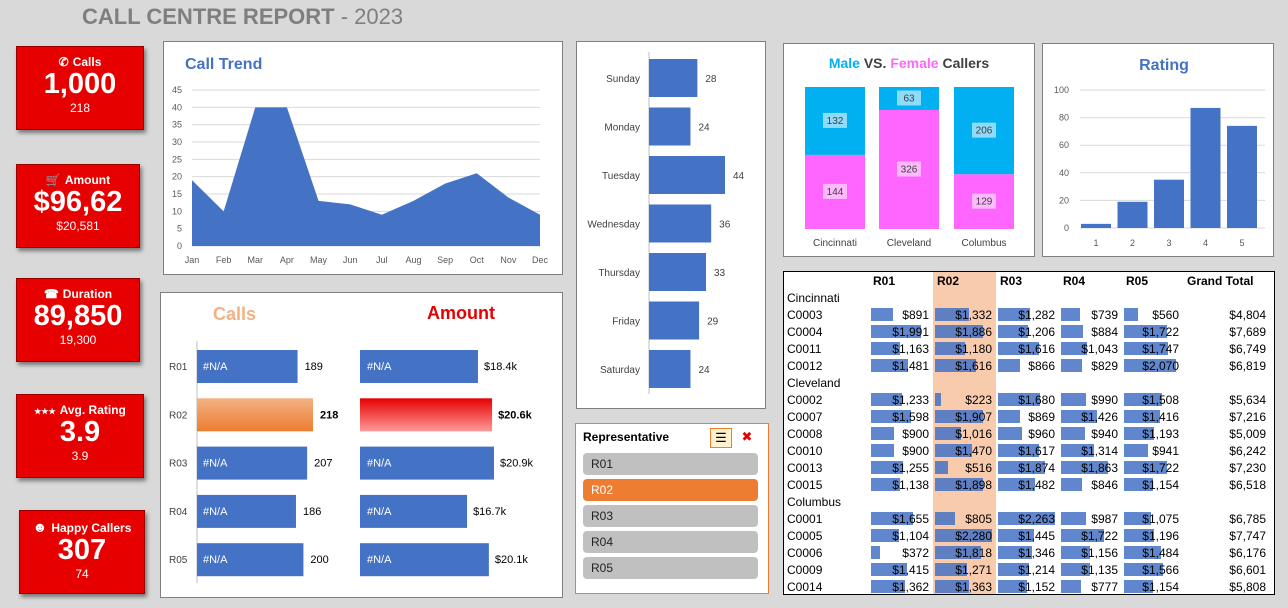  What do you see at coordinates (973, 450) in the screenshot?
I see `pivot-value: $1,470` at bounding box center [973, 450].